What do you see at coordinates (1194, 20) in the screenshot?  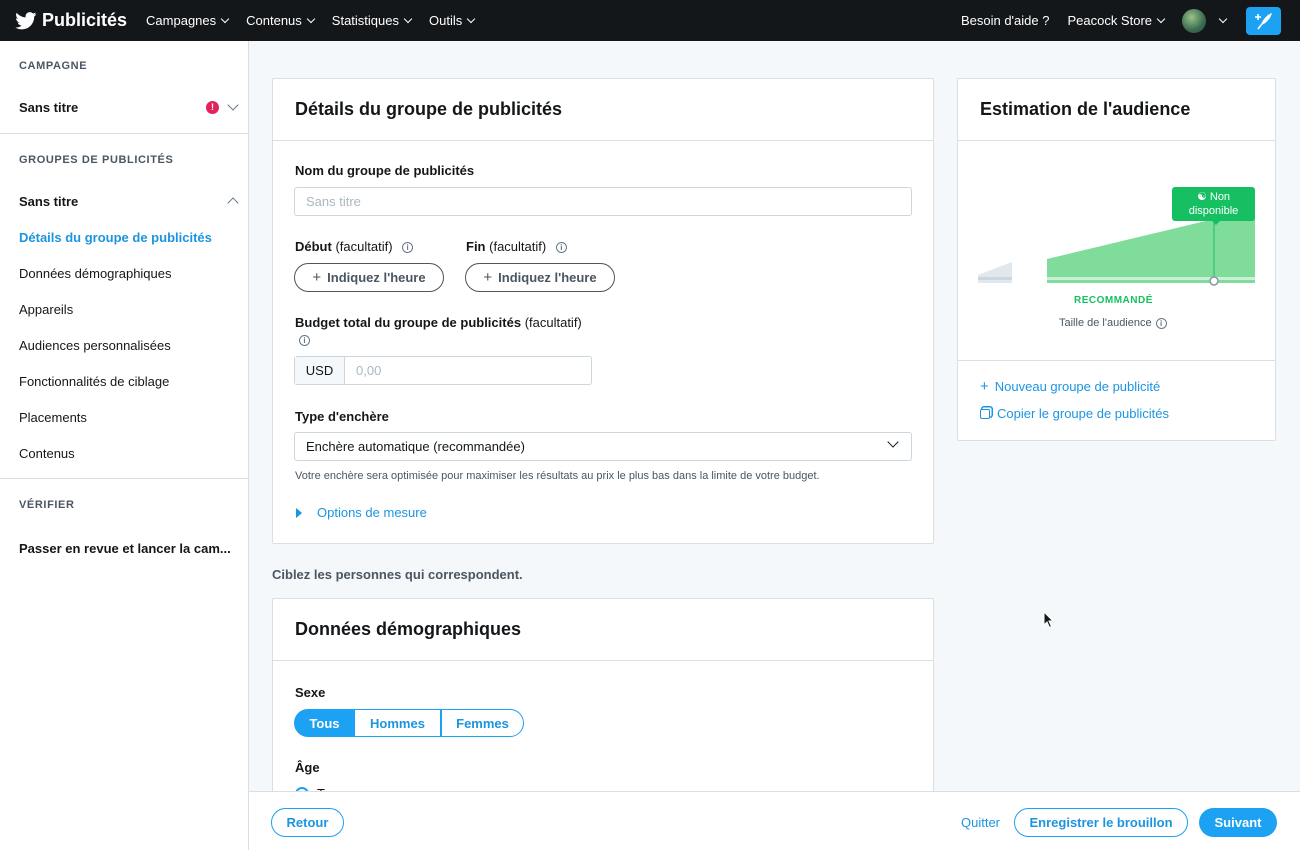 I see `avatar` at bounding box center [1194, 20].